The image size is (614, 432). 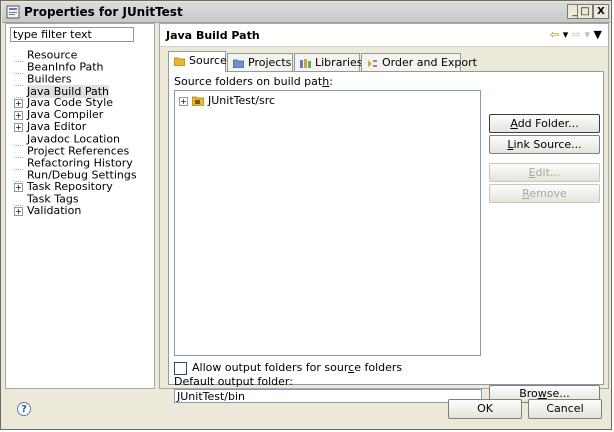 What do you see at coordinates (306, 12) in the screenshot?
I see `title-bar: Properties for JUnitTest _ □ X` at bounding box center [306, 12].